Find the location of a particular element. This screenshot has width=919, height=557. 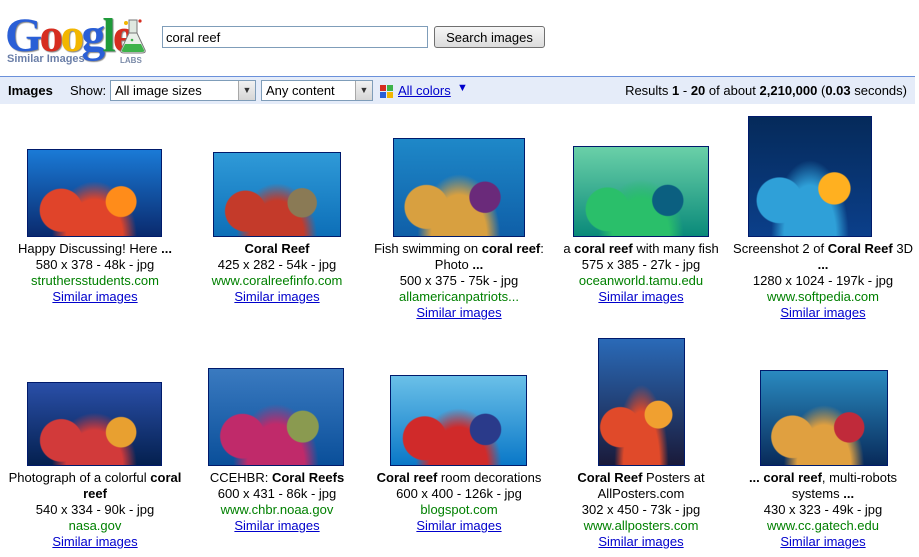

result-domain: struthersstudents.com is located at coordinates (95, 280).